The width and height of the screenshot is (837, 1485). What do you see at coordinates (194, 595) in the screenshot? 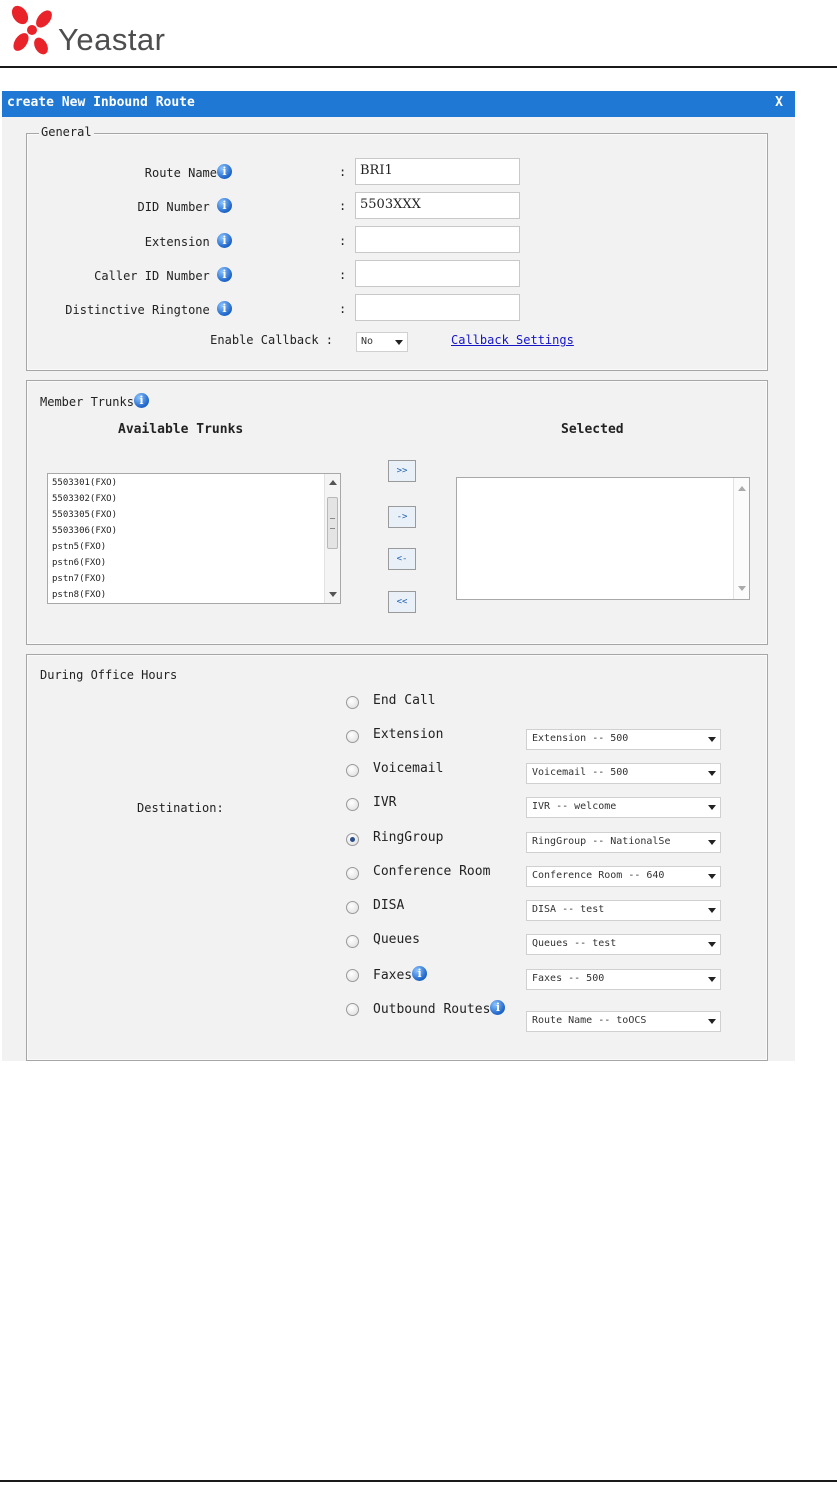
I see `trunk-list-item: pstn8(FXO)` at bounding box center [194, 595].